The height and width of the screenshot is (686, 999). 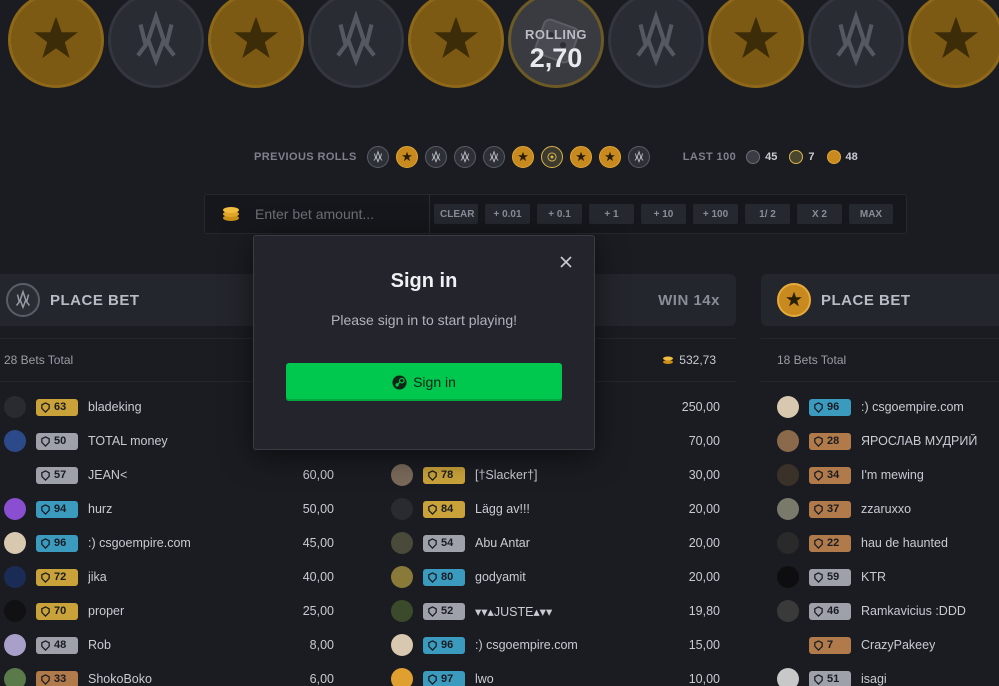 What do you see at coordinates (833, 679) in the screenshot?
I see `level-value: 51` at bounding box center [833, 679].